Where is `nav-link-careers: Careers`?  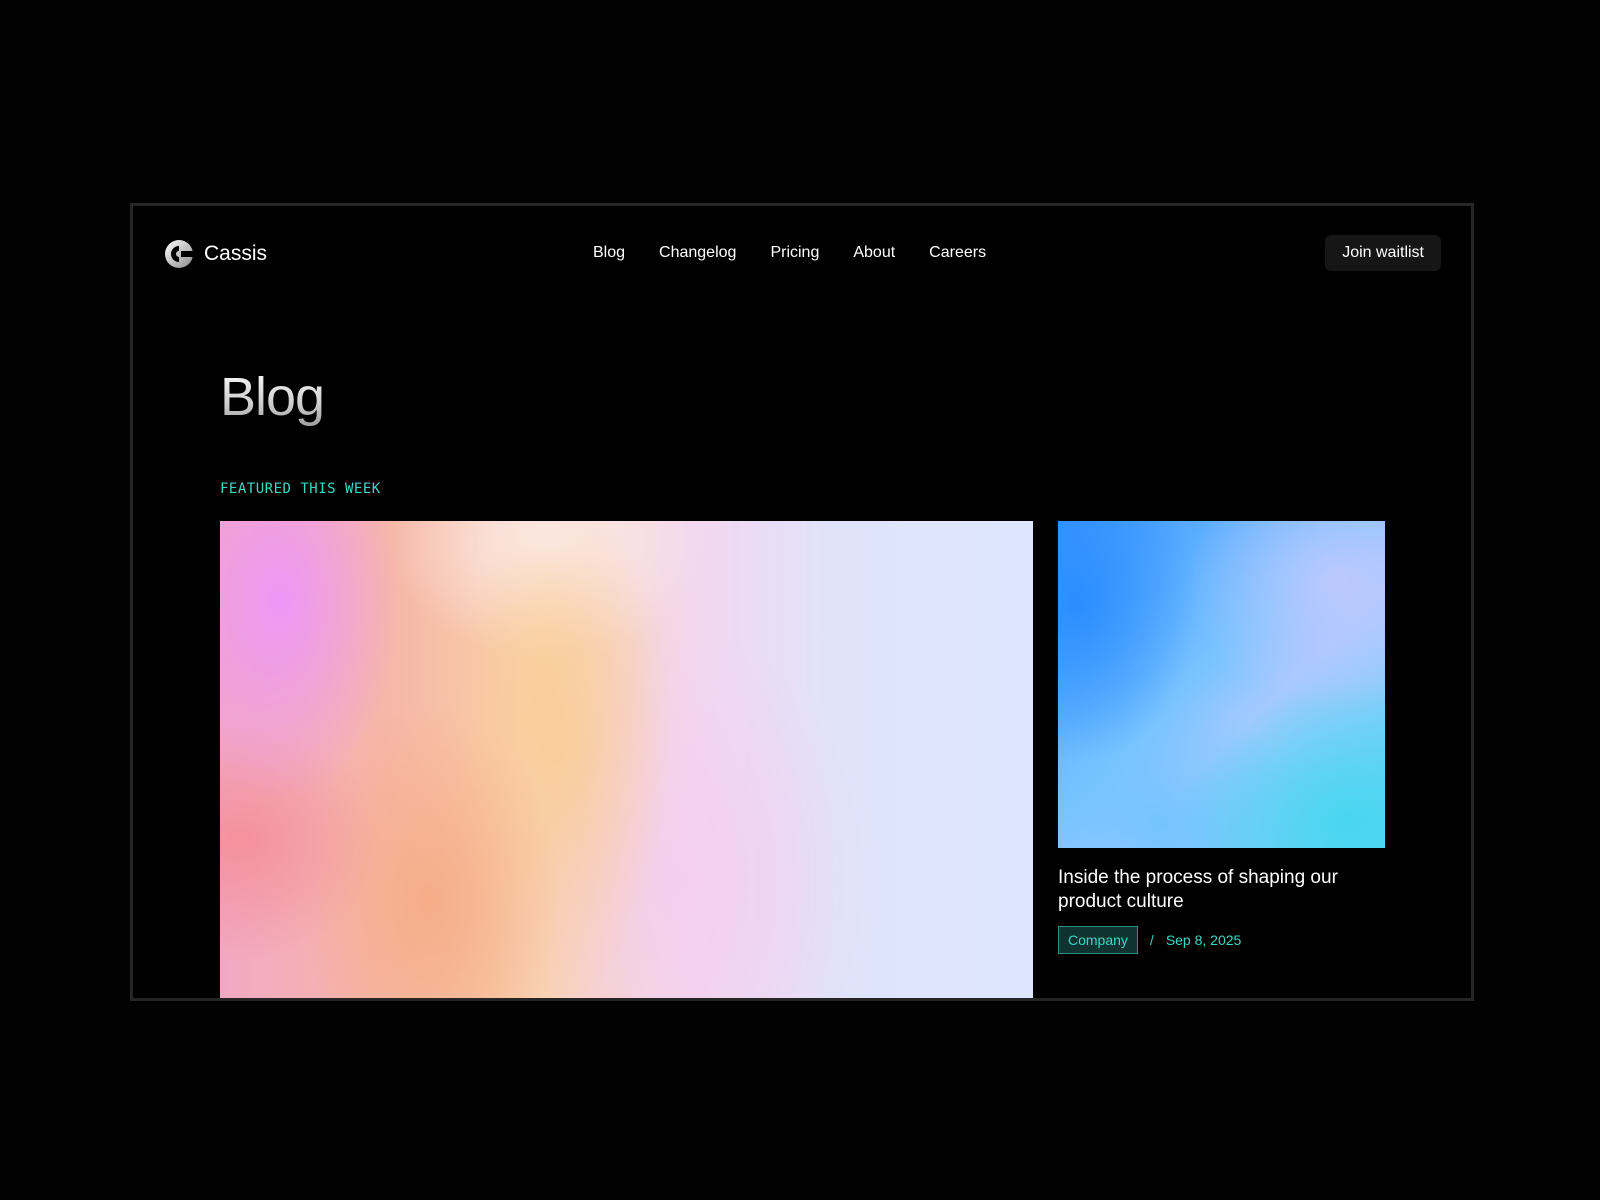 nav-link-careers: Careers is located at coordinates (957, 253).